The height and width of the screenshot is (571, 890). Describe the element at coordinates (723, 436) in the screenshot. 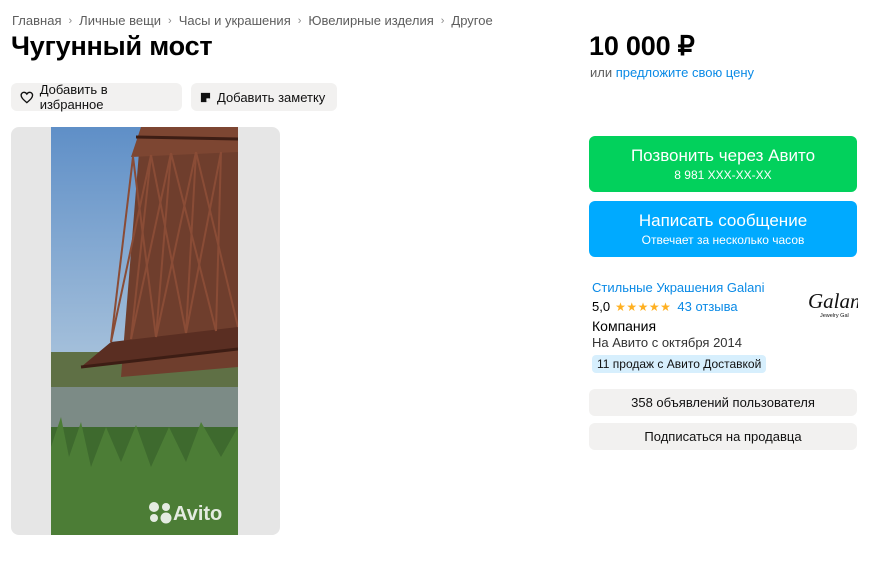

I see `subscribe-seller-button: Подписаться на продавца` at that location.